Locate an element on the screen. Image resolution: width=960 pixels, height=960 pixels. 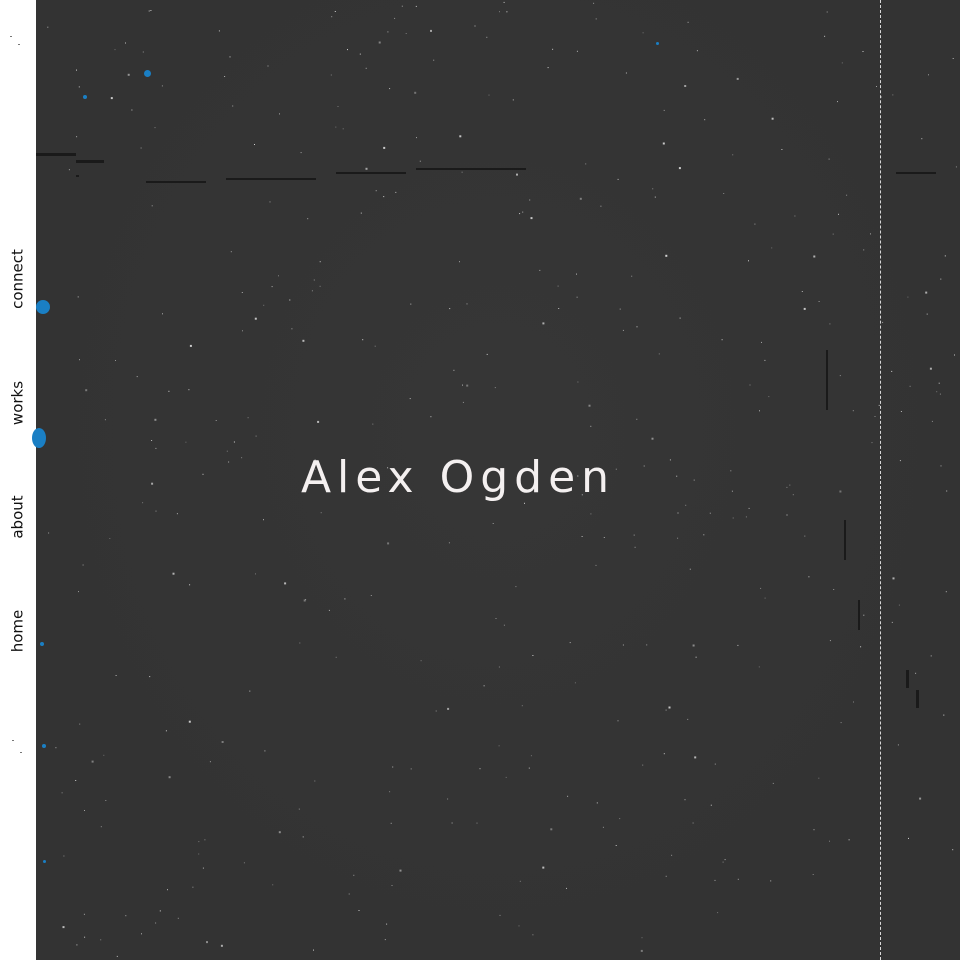
nav-link-home: home is located at coordinates (18, 631).